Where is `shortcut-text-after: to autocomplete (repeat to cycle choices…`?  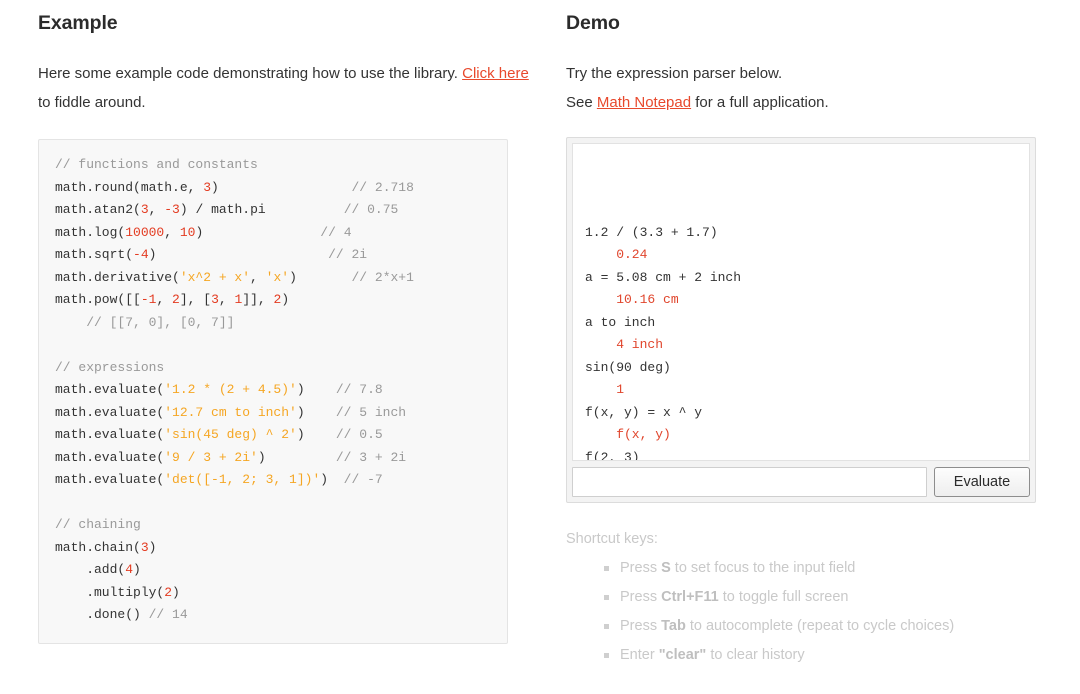
shortcut-text-after: to autocomplete (repeat to cycle choices… is located at coordinates (820, 626).